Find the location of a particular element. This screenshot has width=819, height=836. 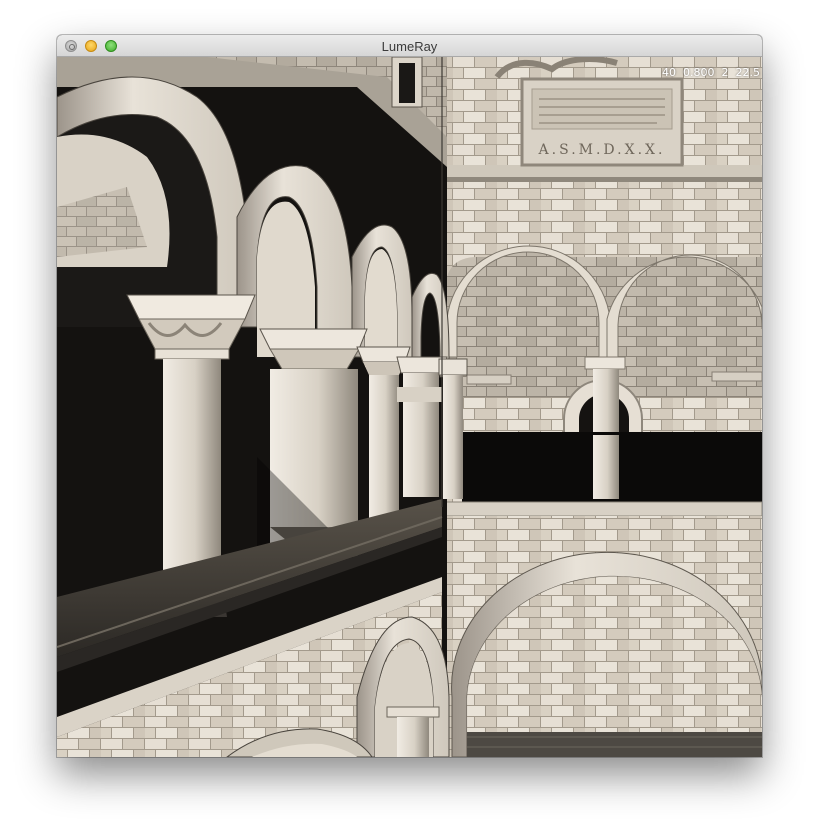

right-balustrade-ledge is located at coordinates (601, 509).